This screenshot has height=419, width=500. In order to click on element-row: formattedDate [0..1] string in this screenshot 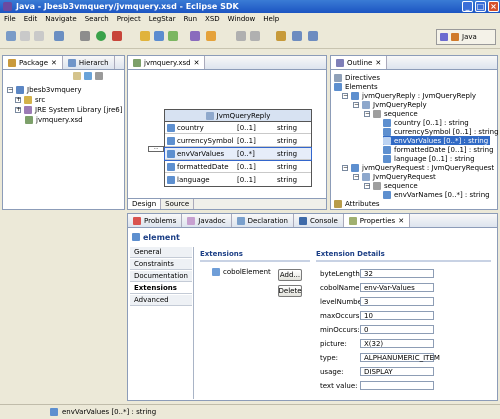, I will do `click(238, 167)`.